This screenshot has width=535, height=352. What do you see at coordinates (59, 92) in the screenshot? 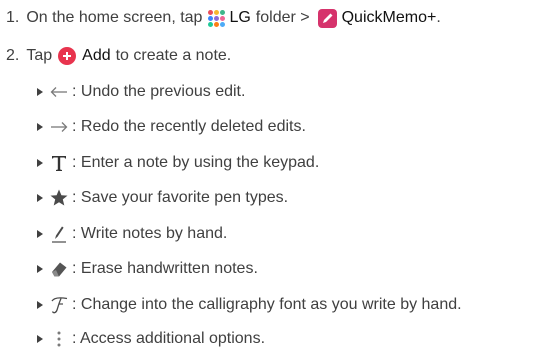
I see `undo-arrow-icon` at bounding box center [59, 92].